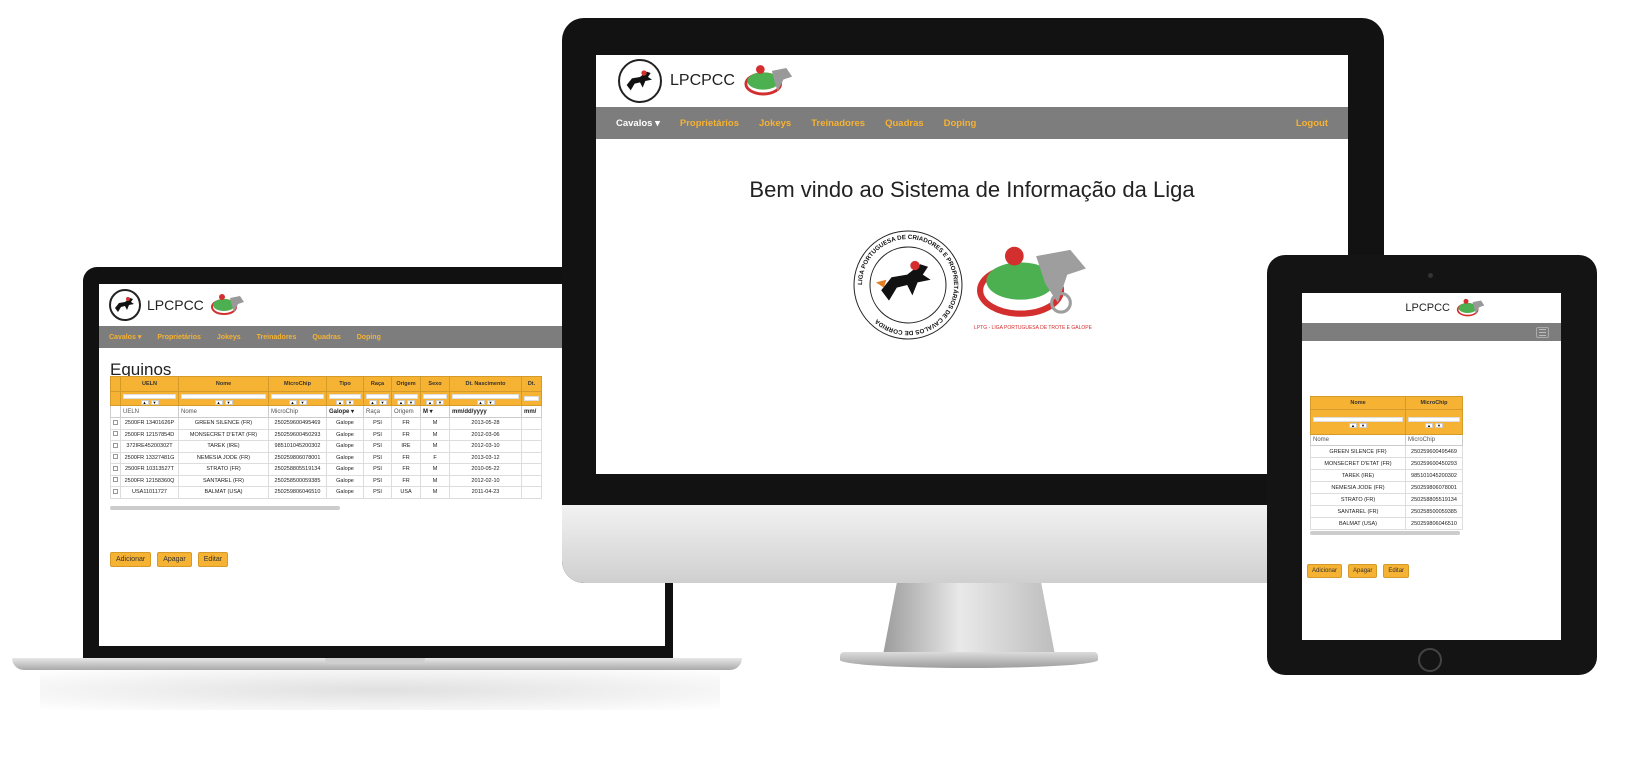  I want to click on sexo-select: M ▾, so click(435, 411).